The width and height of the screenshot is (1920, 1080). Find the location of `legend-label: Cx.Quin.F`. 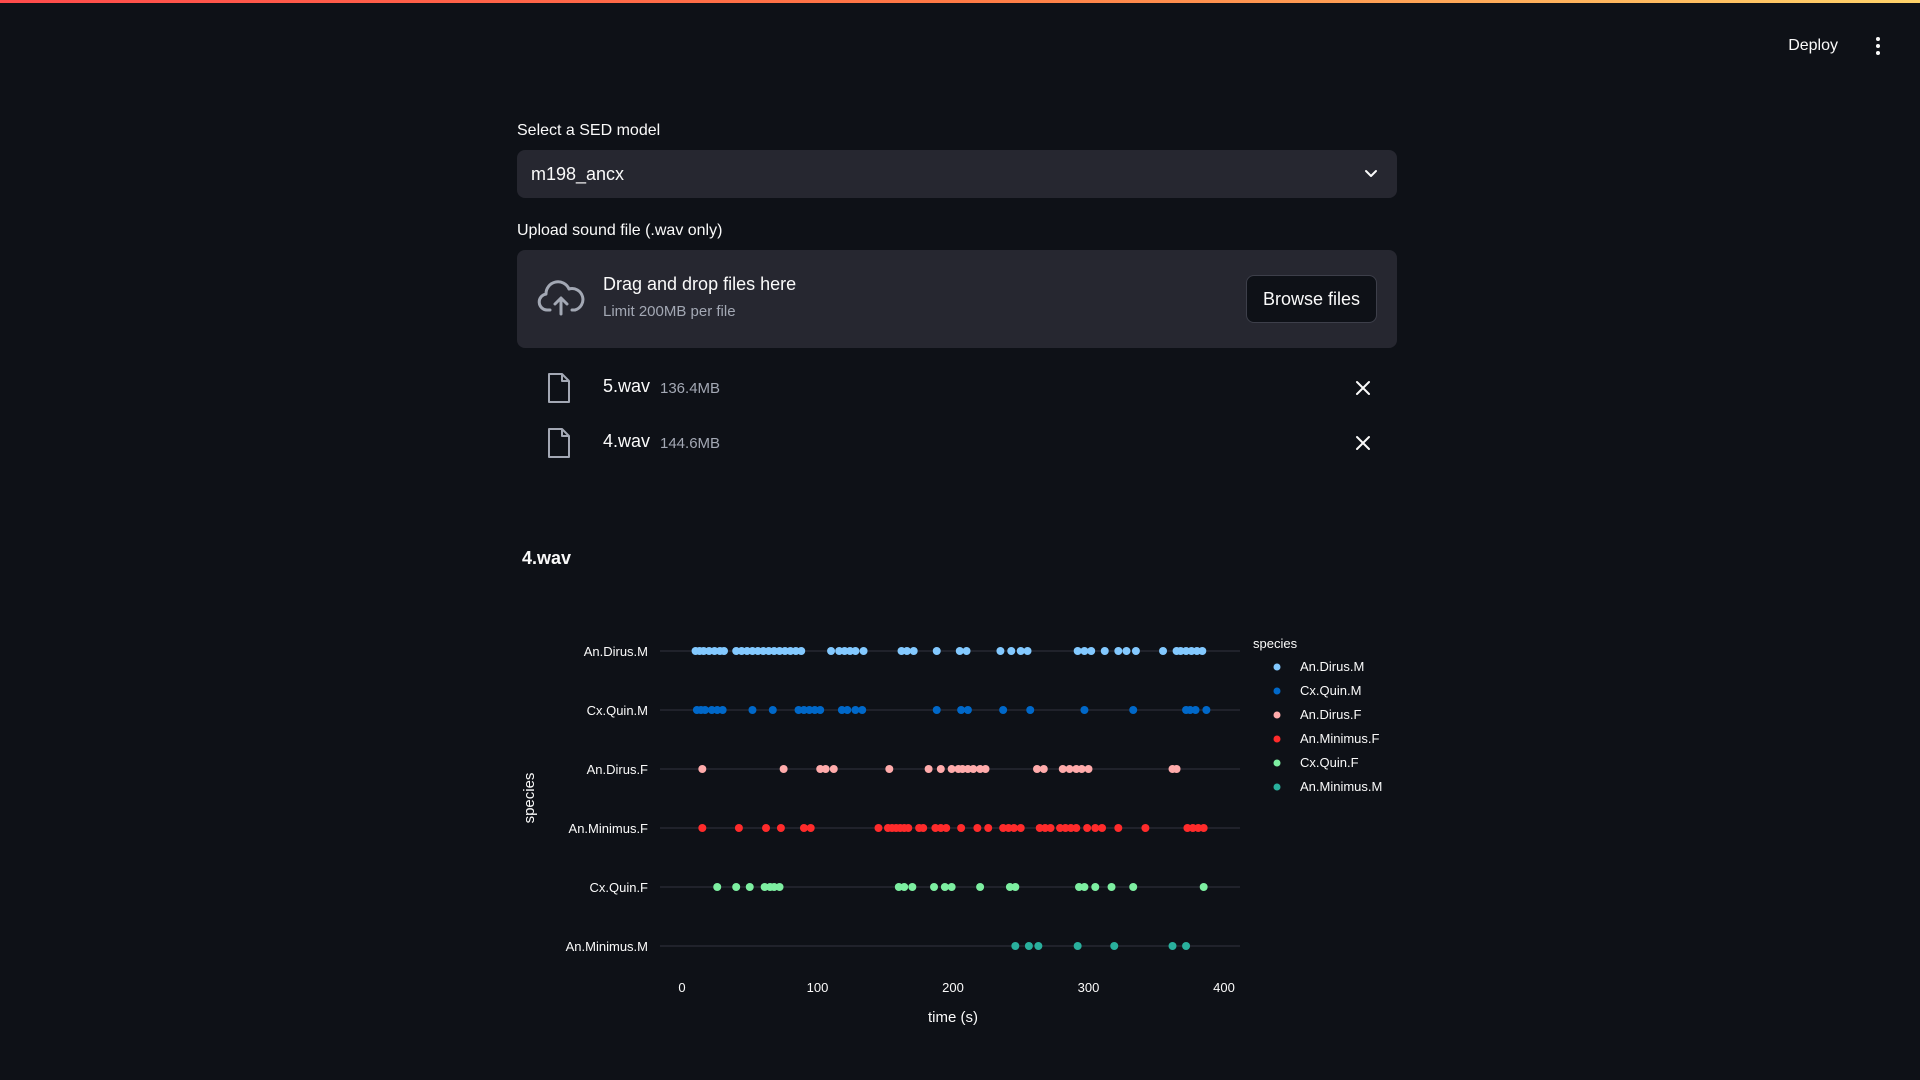

legend-label: Cx.Quin.F is located at coordinates (1329, 762).